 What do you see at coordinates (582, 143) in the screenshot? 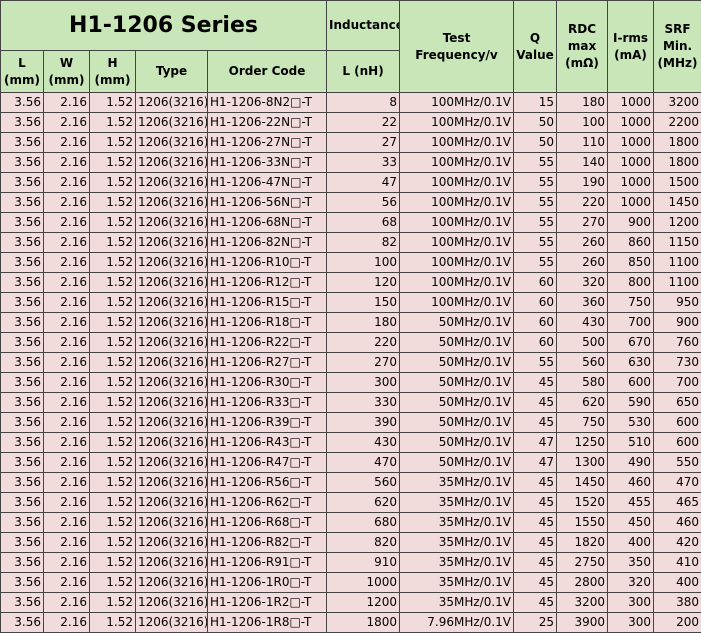
I see `rdc-max-cell: 110` at bounding box center [582, 143].